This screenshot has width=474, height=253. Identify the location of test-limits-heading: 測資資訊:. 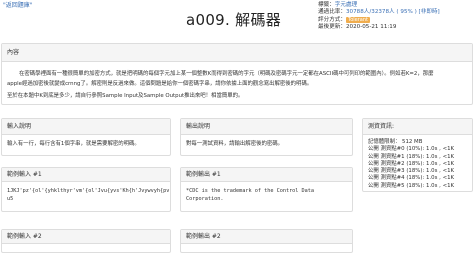
(417, 127).